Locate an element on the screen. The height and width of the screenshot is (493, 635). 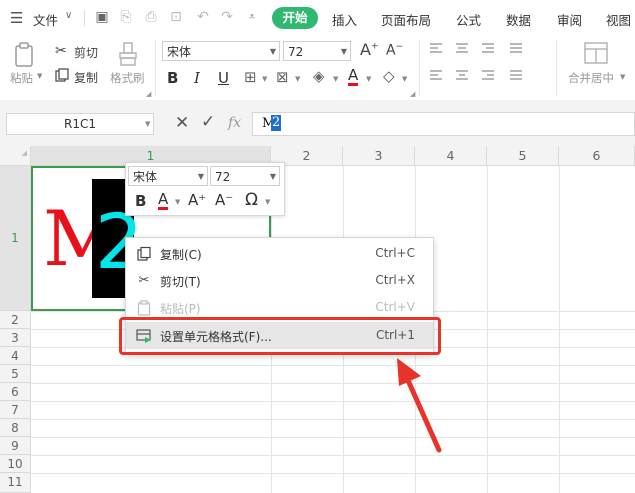
file-menu: 文件 is located at coordinates (45, 19).